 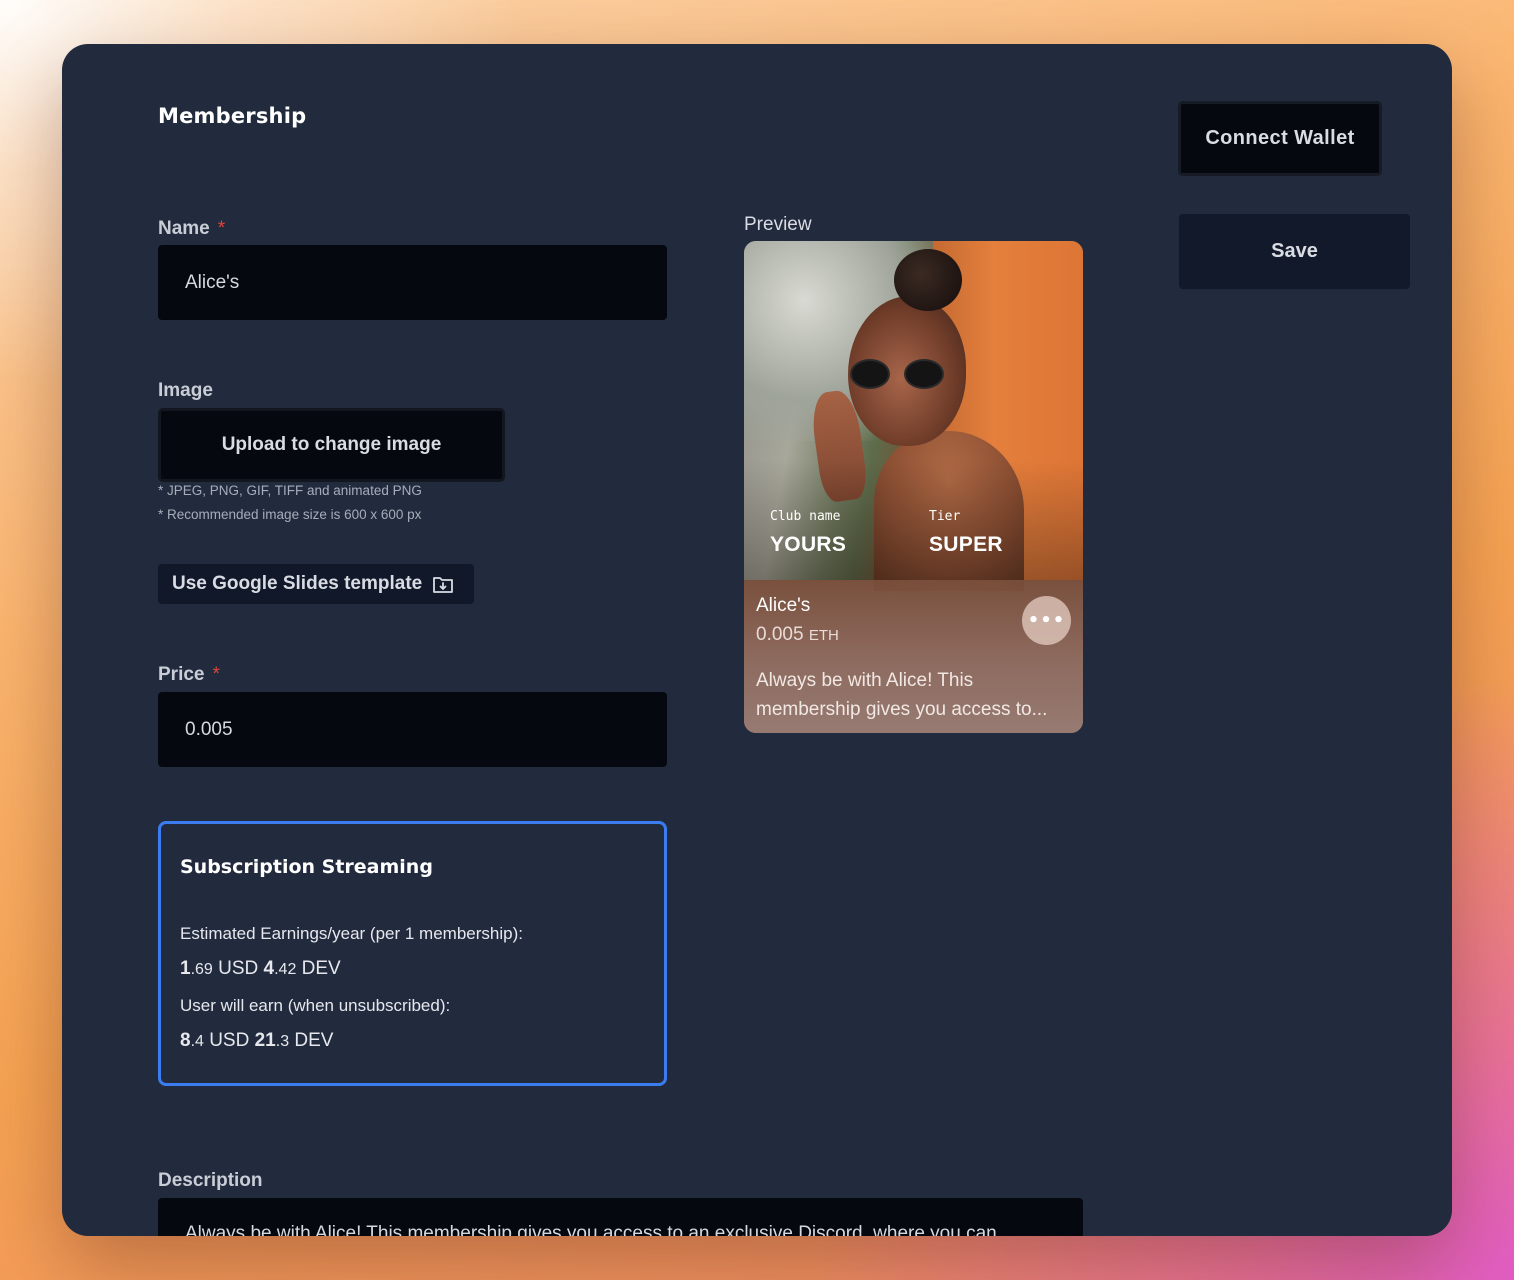 What do you see at coordinates (290, 514) in the screenshot?
I see `image-hint-size: * Recommended image size is 600 x 600 px` at bounding box center [290, 514].